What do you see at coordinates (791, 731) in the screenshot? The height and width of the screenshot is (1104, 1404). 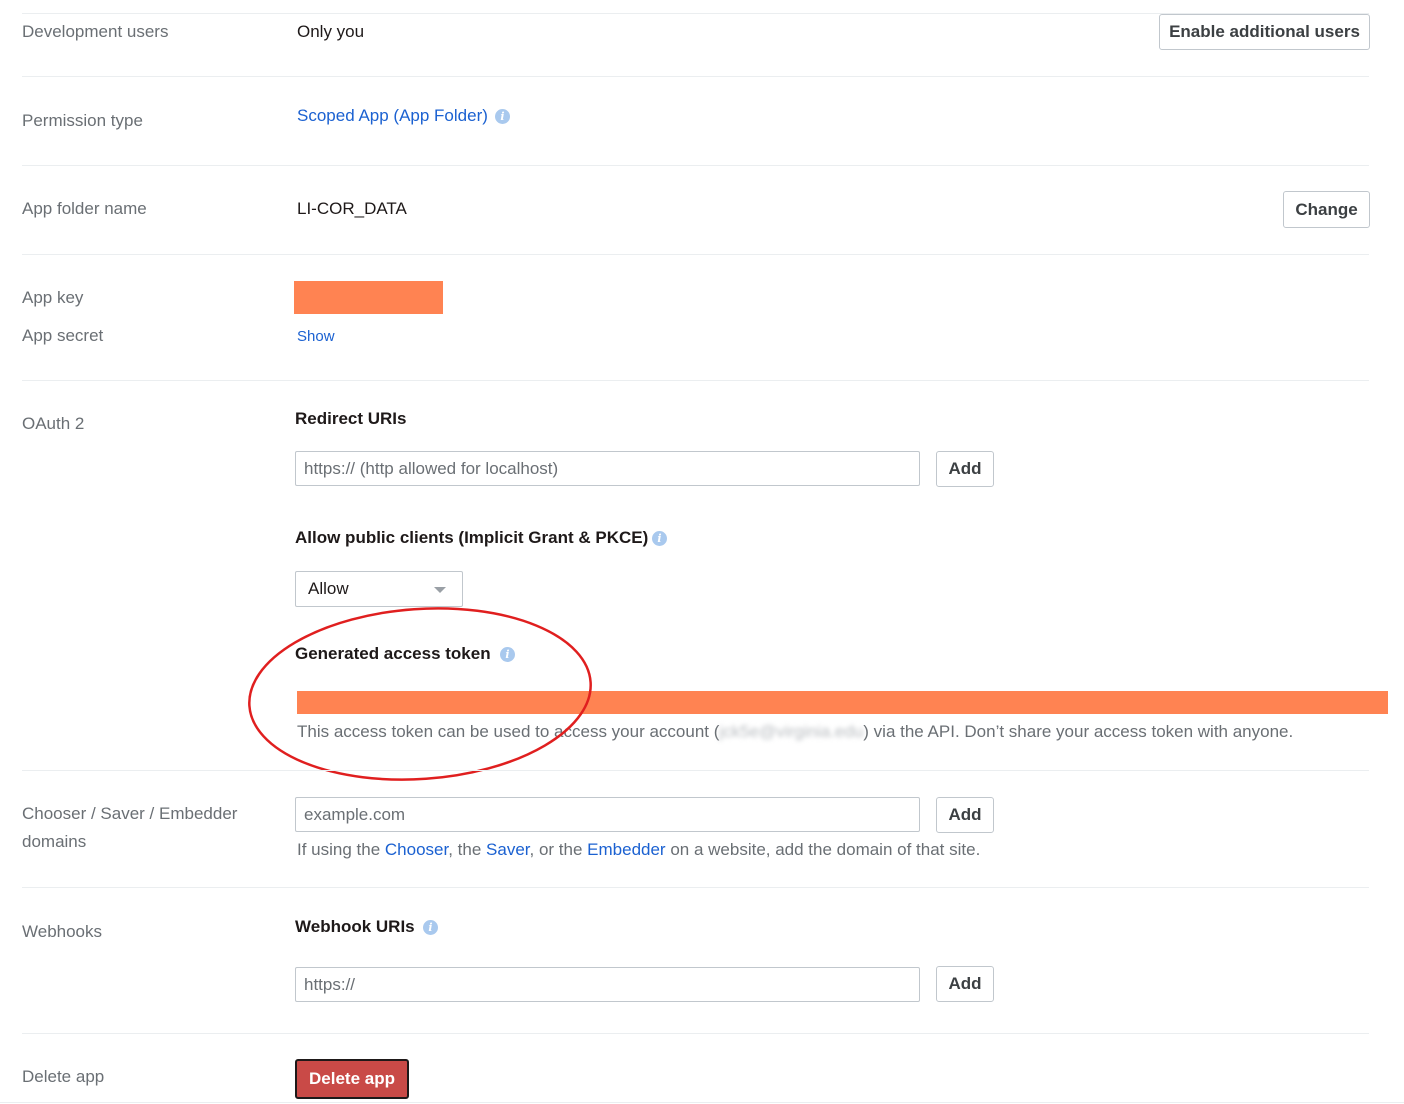 I see `token-help-email: jck5e@virginia.edu` at bounding box center [791, 731].